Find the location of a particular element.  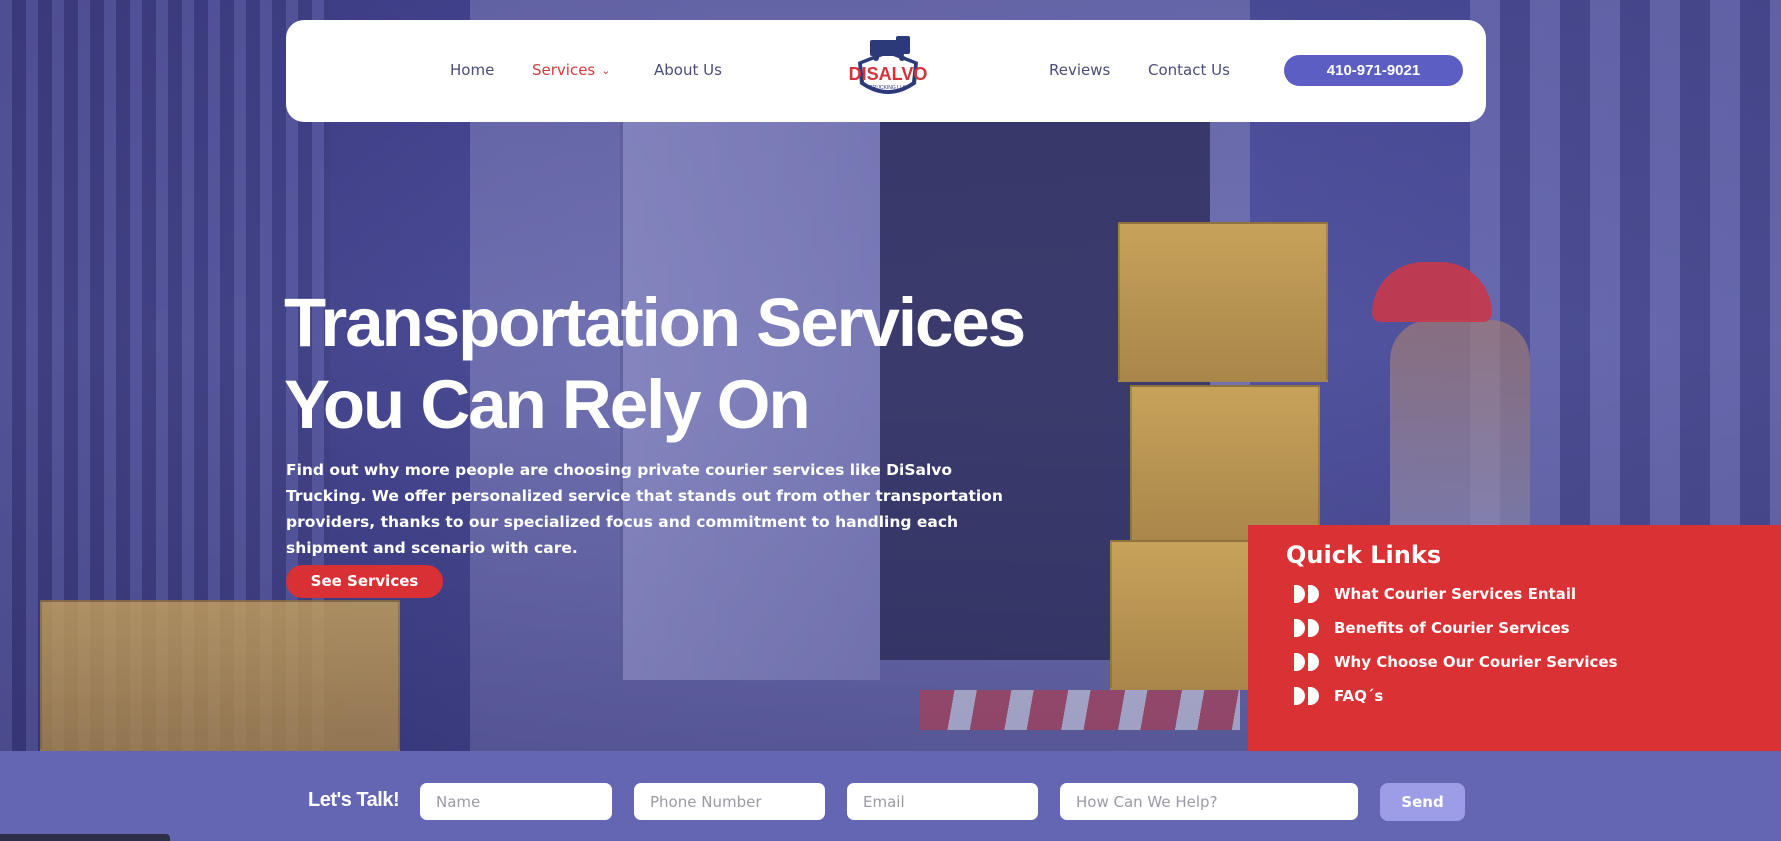

quick-link-item: What Courier Services Entail is located at coordinates (1435, 594).